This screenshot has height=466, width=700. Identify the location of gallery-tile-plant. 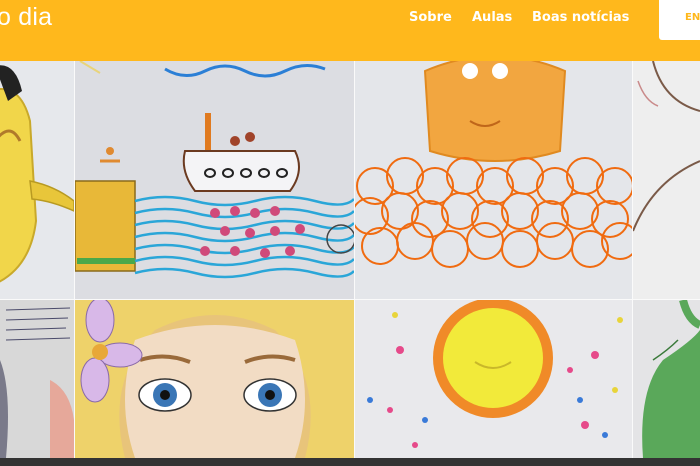
(666, 379).